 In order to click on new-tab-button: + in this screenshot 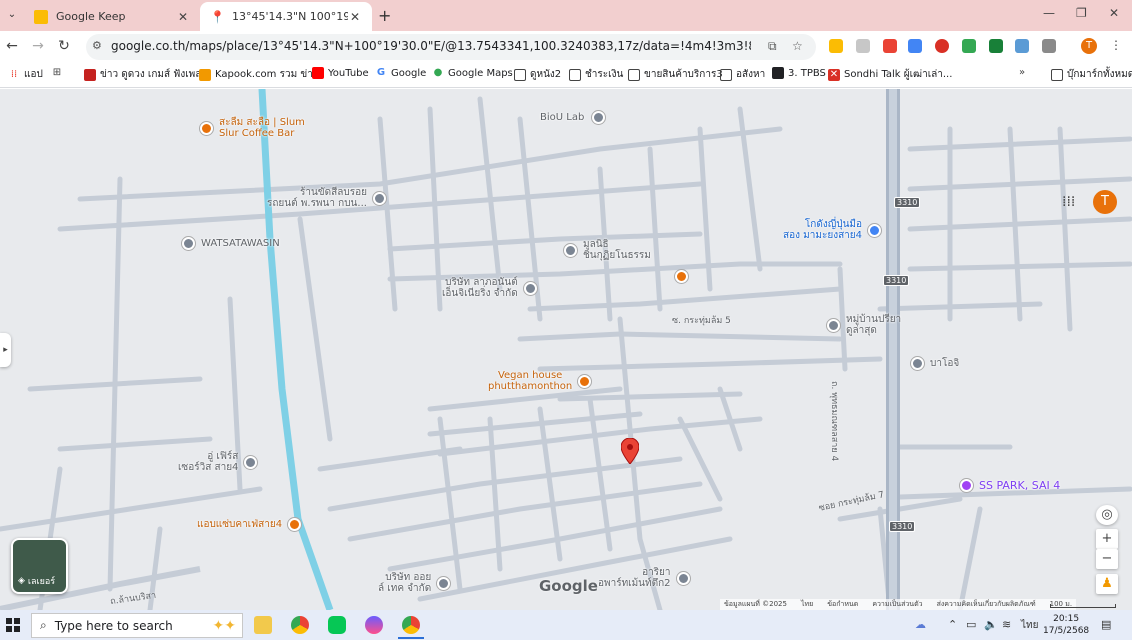, I will do `click(384, 15)`.